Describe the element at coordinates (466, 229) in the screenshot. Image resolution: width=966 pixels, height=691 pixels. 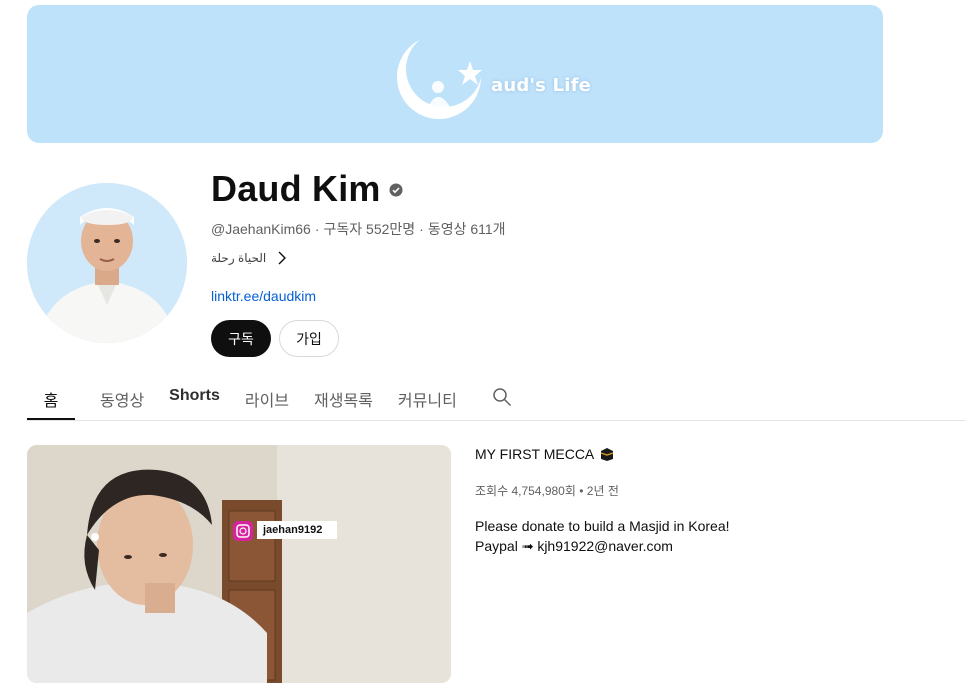
I see `video-count: 동영상 611개` at that location.